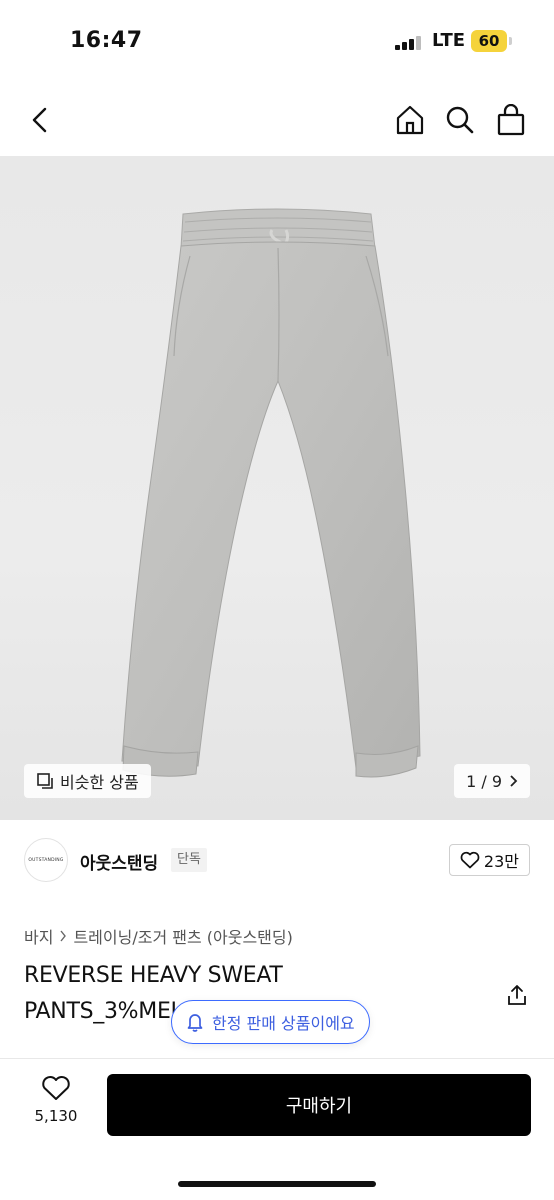 The height and width of the screenshot is (1200, 554). Describe the element at coordinates (277, 860) in the screenshot. I see `brand-row: OUTSTANDING 아웃스탠딩 단독 23만` at that location.